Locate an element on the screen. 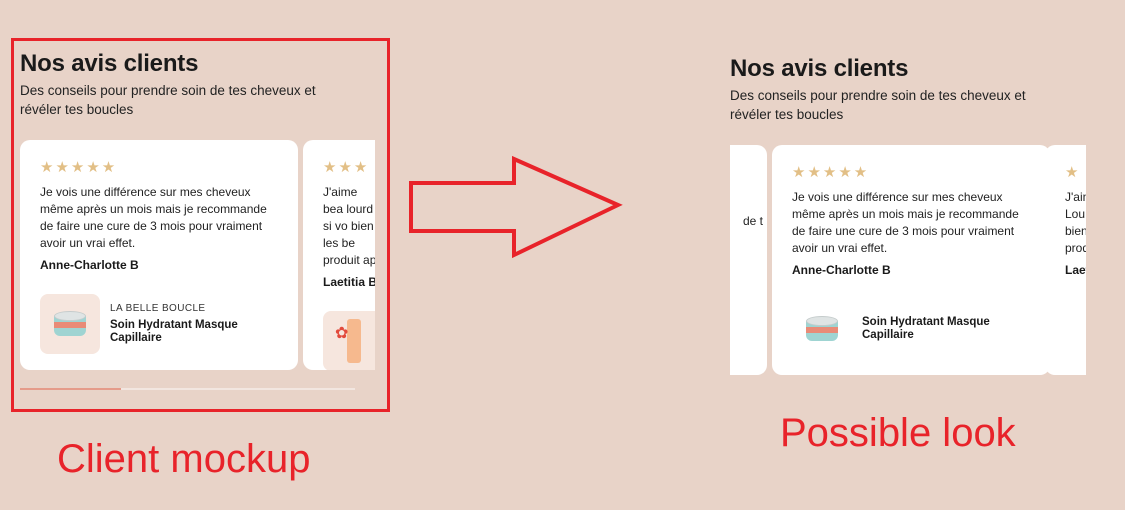  product-name: Soin Hydratant Masque Capillaire is located at coordinates (946, 329).